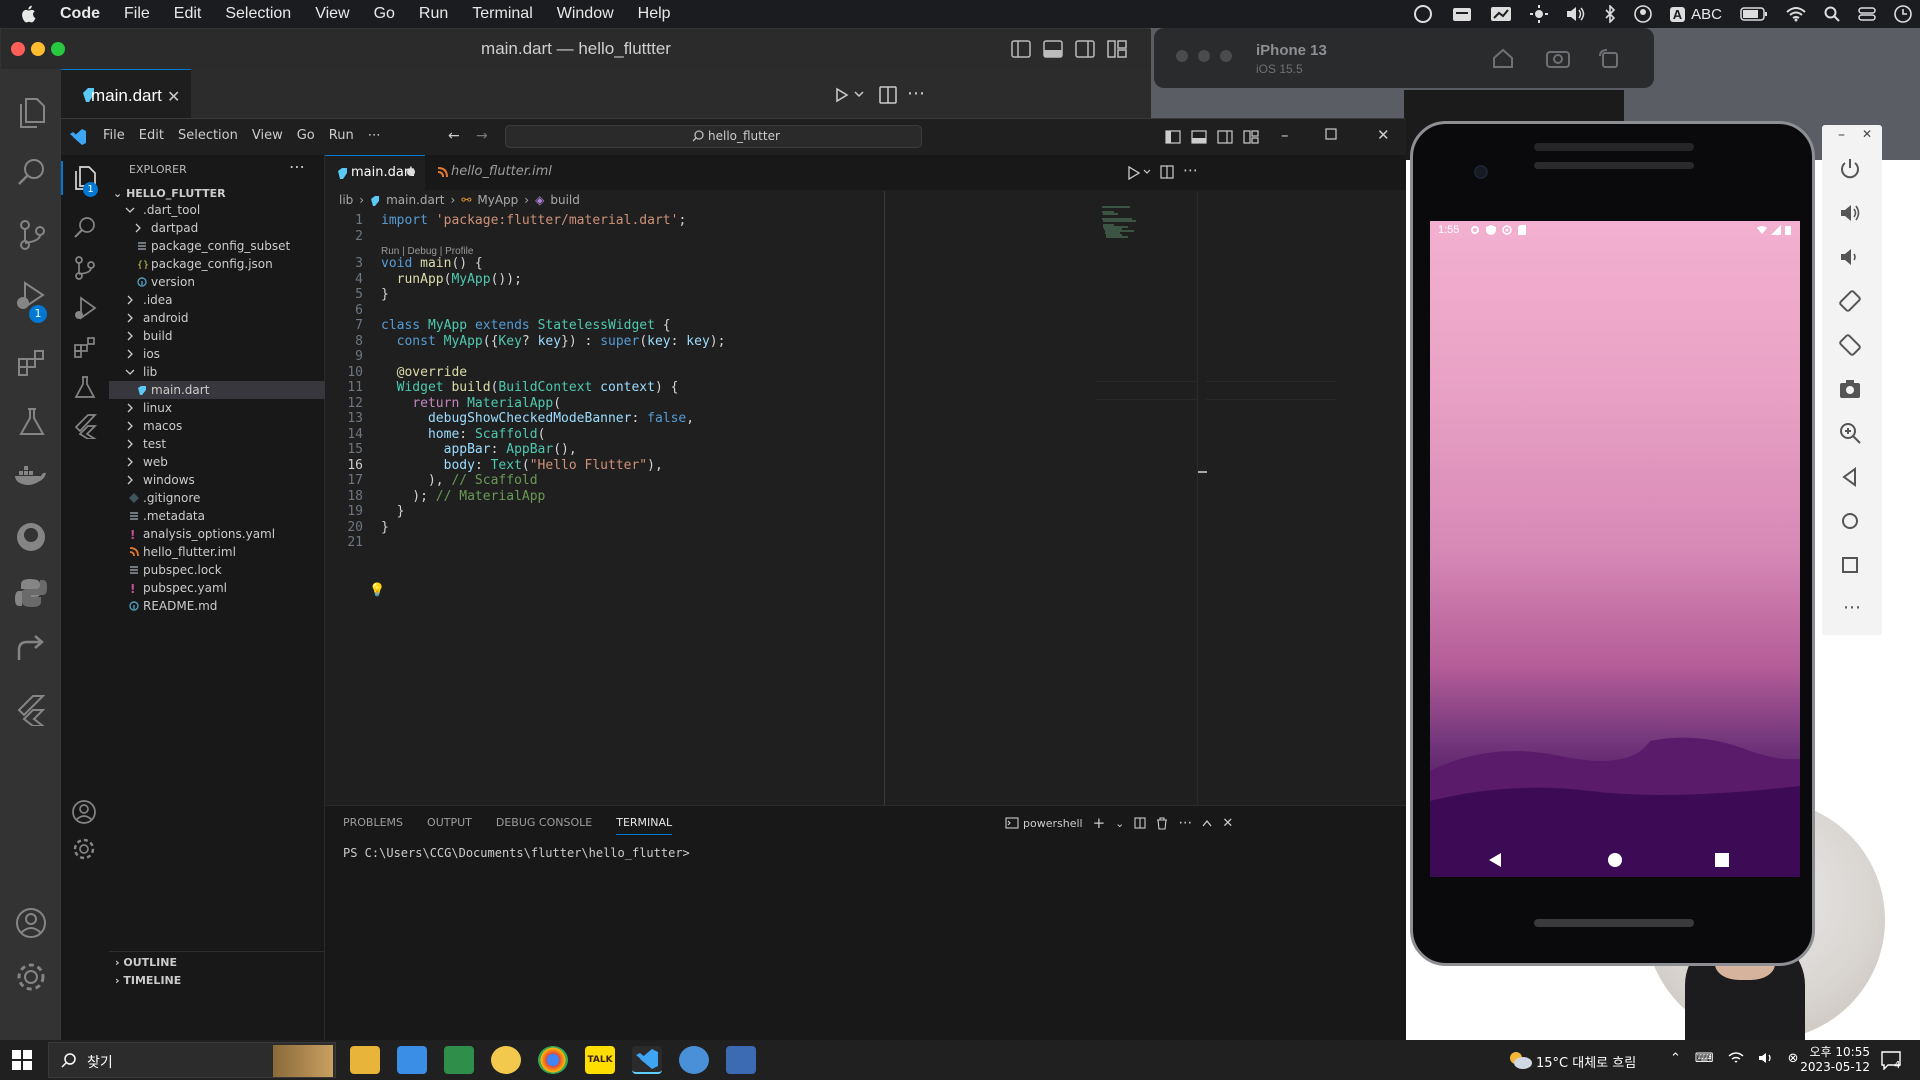 The height and width of the screenshot is (1080, 1920). Describe the element at coordinates (384, 14) in the screenshot. I see `menu-go: Go` at that location.